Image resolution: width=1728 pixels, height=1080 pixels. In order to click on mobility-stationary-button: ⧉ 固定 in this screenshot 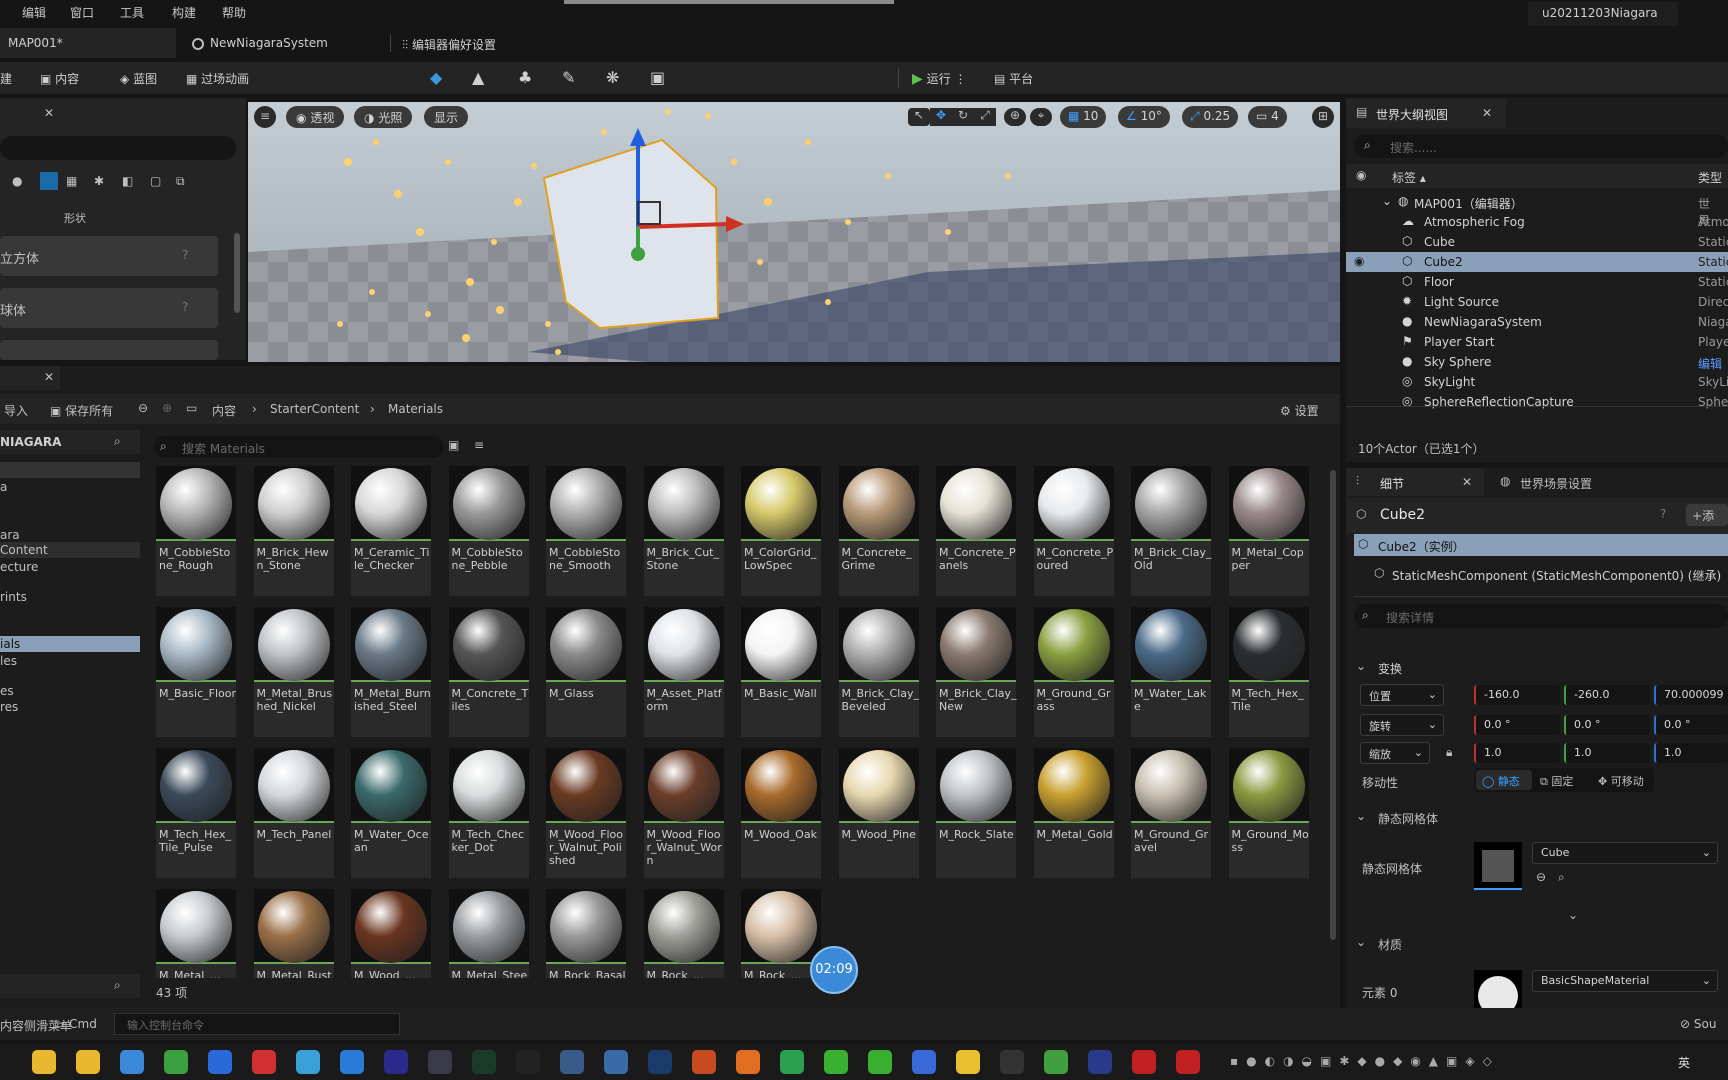, I will do `click(1556, 781)`.